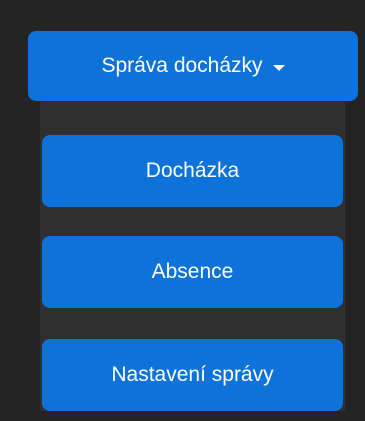 Image resolution: width=365 pixels, height=421 pixels. I want to click on dropdown-toggle-label: Správa docházky, so click(182, 65).